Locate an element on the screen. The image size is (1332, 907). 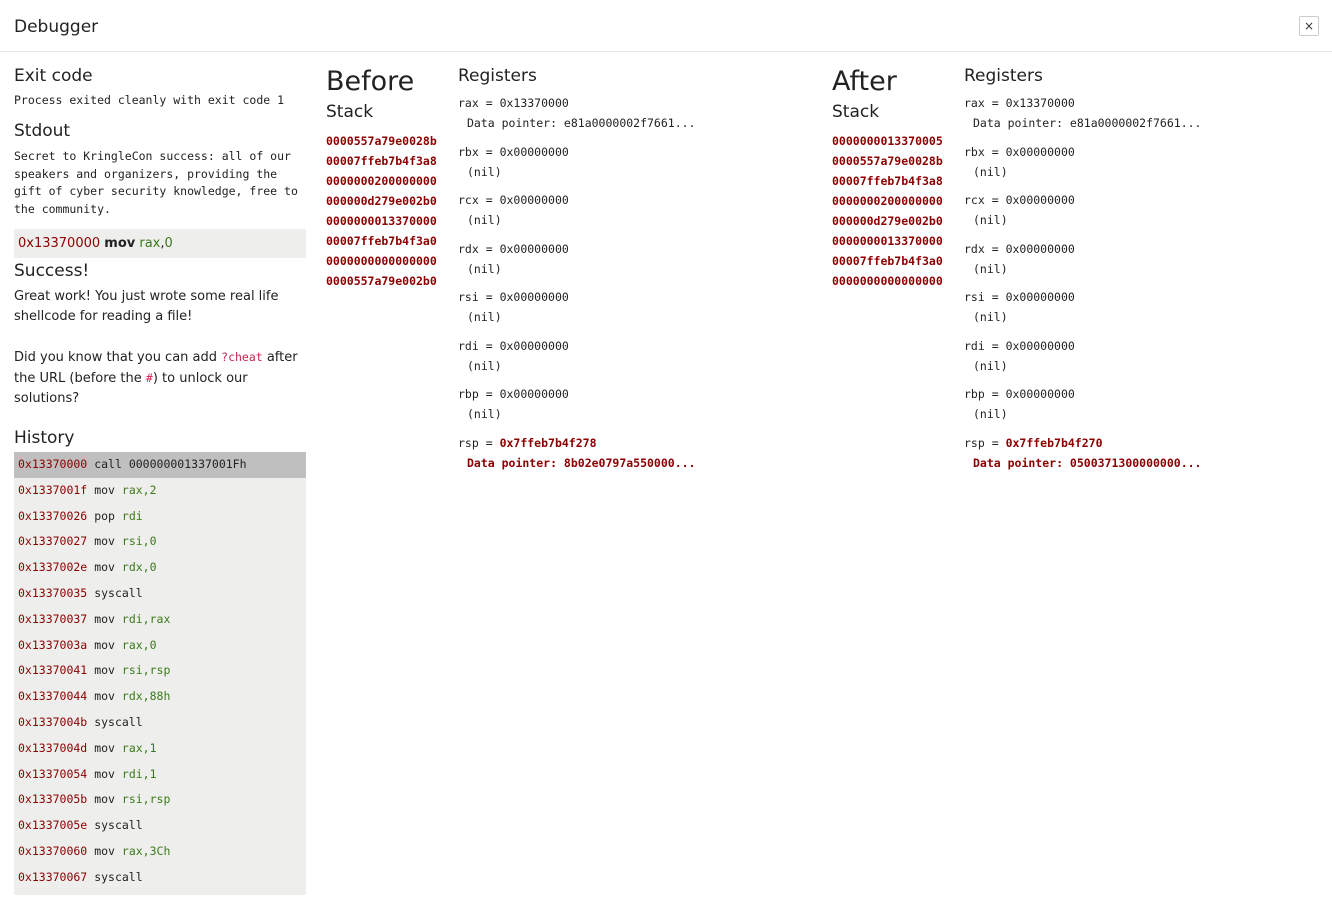
after-register-line: rsi = 0x00000000 is located at coordinates (1019, 297).